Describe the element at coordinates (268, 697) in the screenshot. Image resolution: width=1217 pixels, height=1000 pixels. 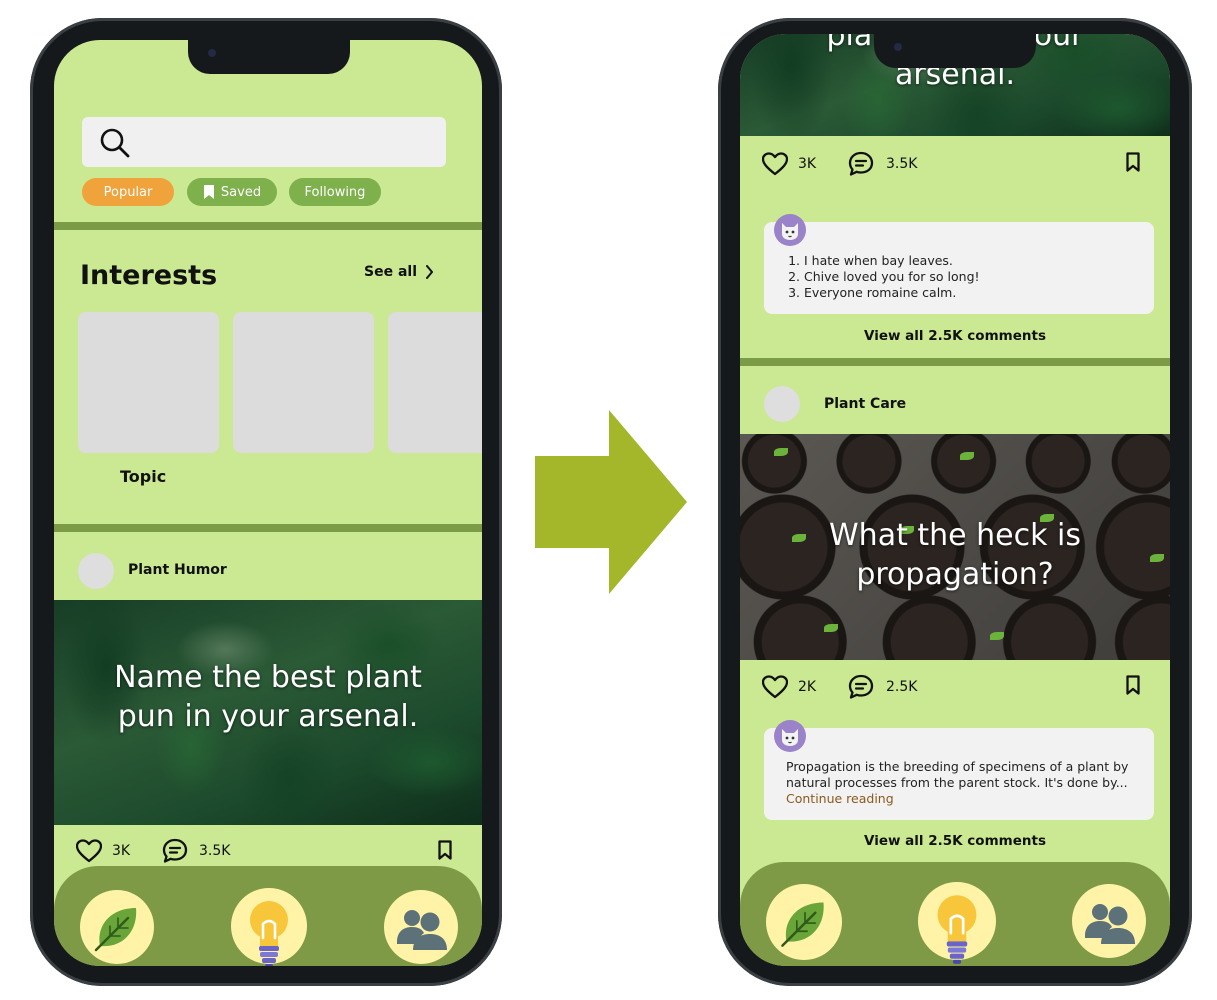
I see `post-title: Name the best plant pun in your arsenal.` at that location.